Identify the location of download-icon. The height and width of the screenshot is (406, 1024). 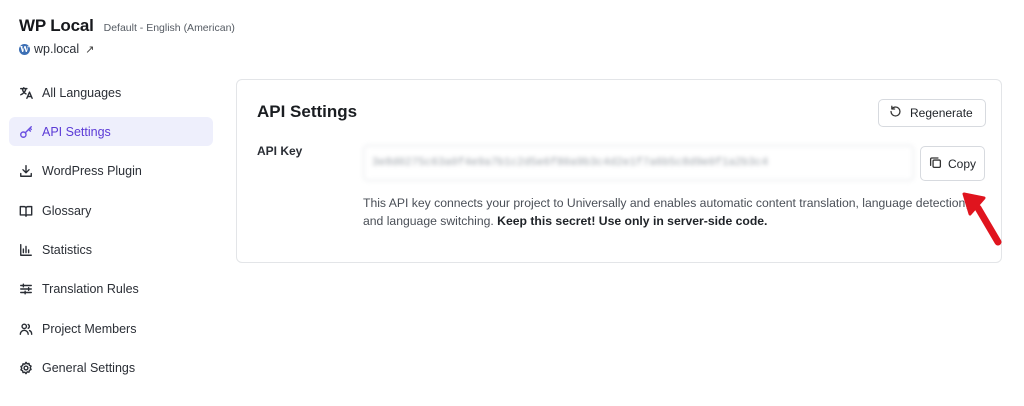
(26, 171).